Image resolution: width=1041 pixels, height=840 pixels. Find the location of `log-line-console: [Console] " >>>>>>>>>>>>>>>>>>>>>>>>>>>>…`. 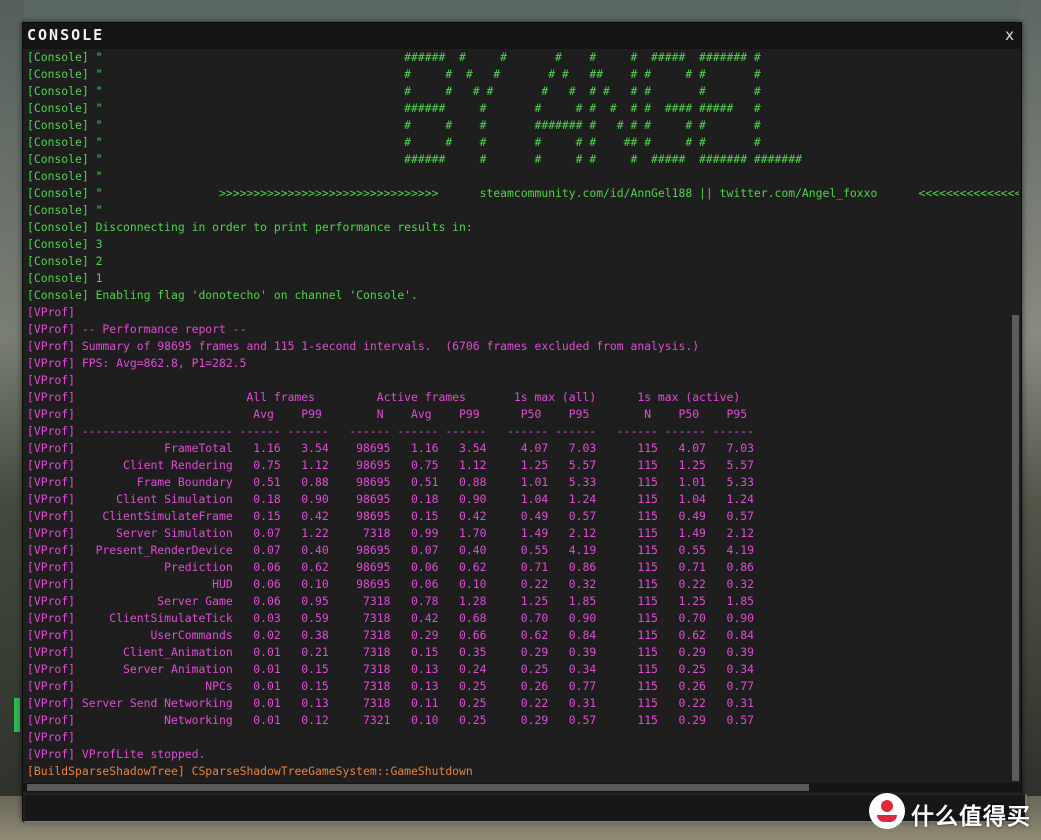

log-line-console: [Console] " >>>>>>>>>>>>>>>>>>>>>>>>>>>>… is located at coordinates (523, 193).